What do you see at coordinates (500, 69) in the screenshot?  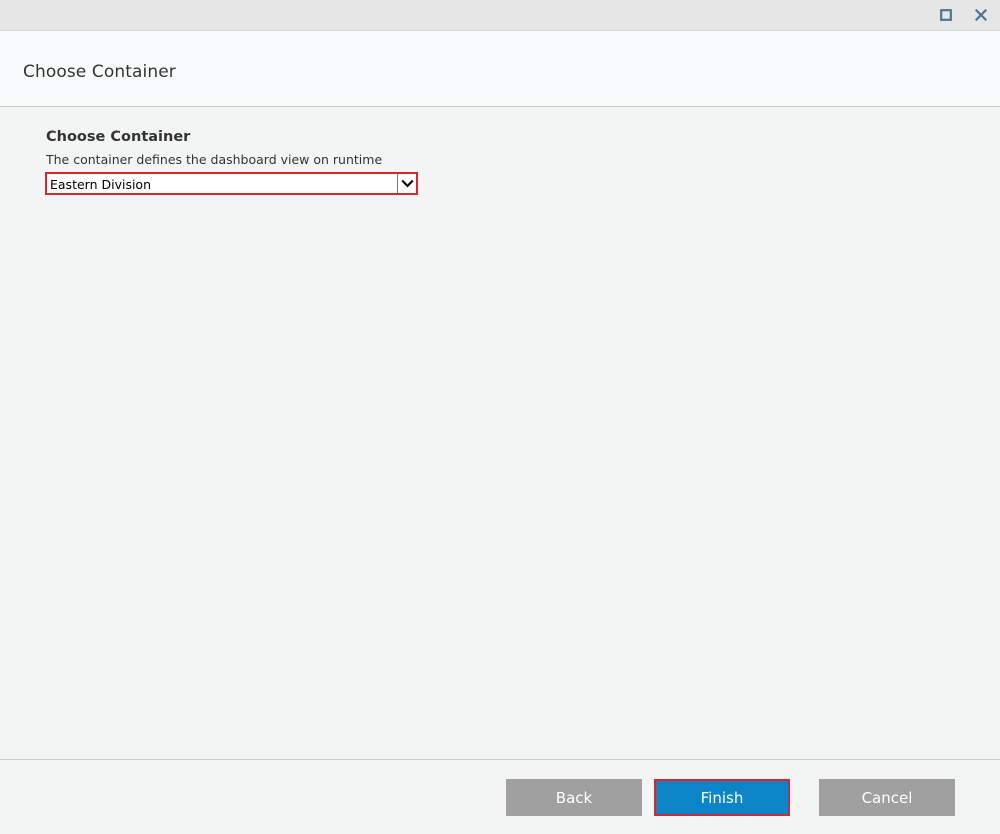 I see `dialog-header: Choose Container` at bounding box center [500, 69].